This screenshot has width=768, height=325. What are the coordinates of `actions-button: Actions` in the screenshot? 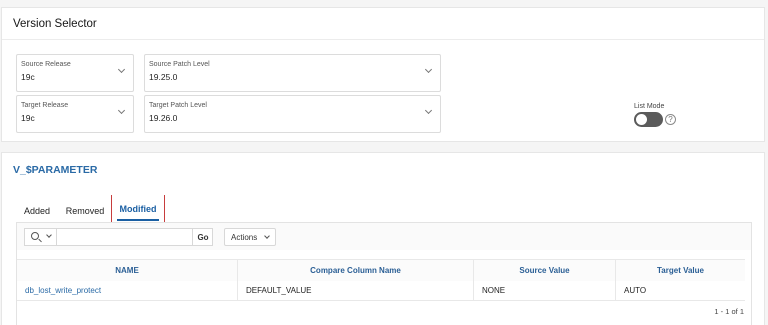 It's located at (250, 237).